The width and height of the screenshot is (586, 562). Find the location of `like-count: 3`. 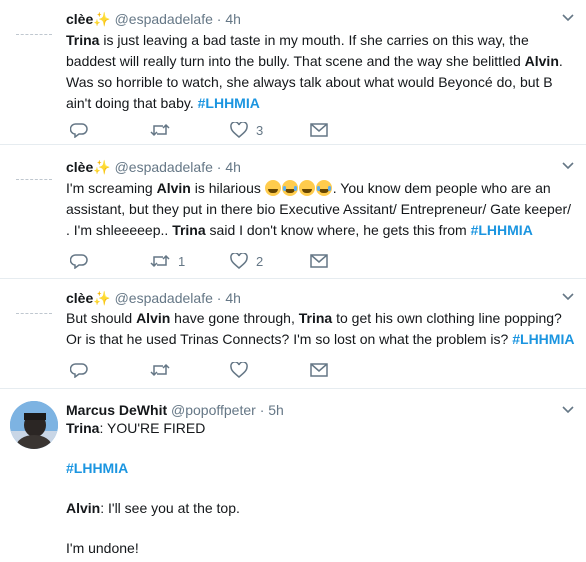

like-count: 3 is located at coordinates (260, 130).